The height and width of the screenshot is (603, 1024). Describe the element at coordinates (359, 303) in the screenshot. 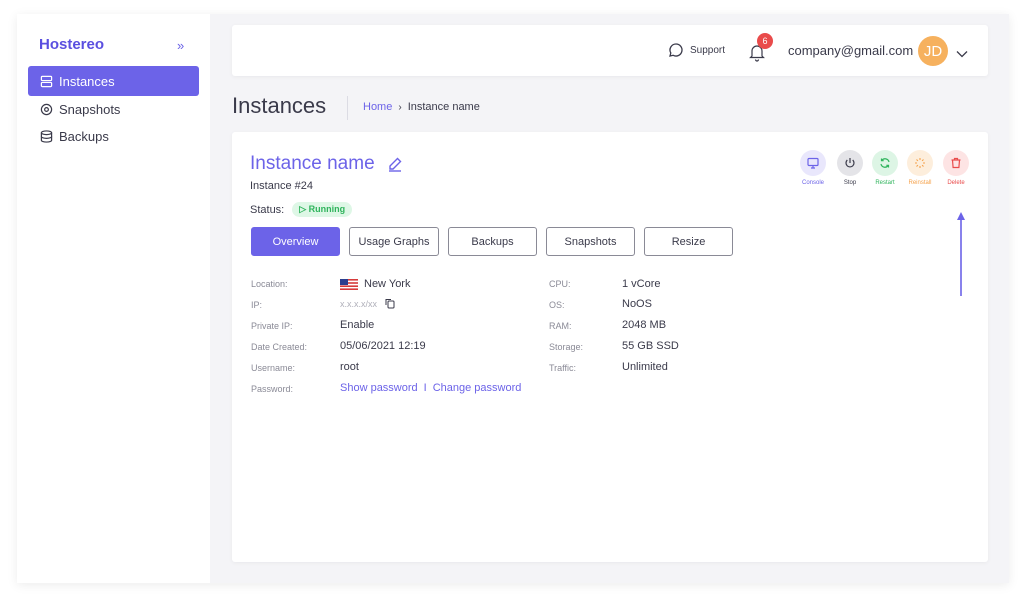

I see `ip-text: x.x.x.x/xx` at that location.